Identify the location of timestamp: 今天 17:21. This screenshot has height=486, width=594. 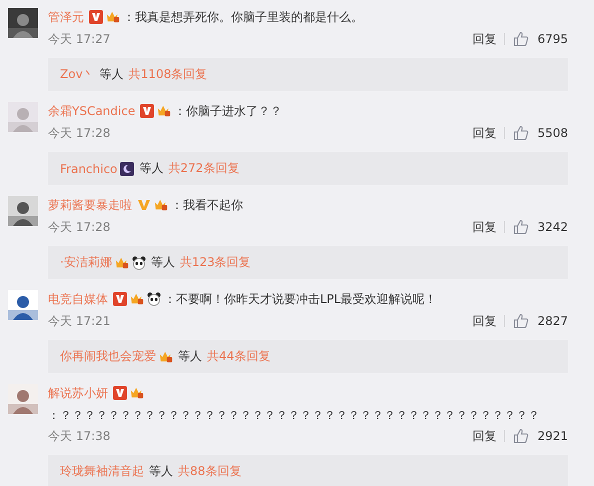
(79, 321).